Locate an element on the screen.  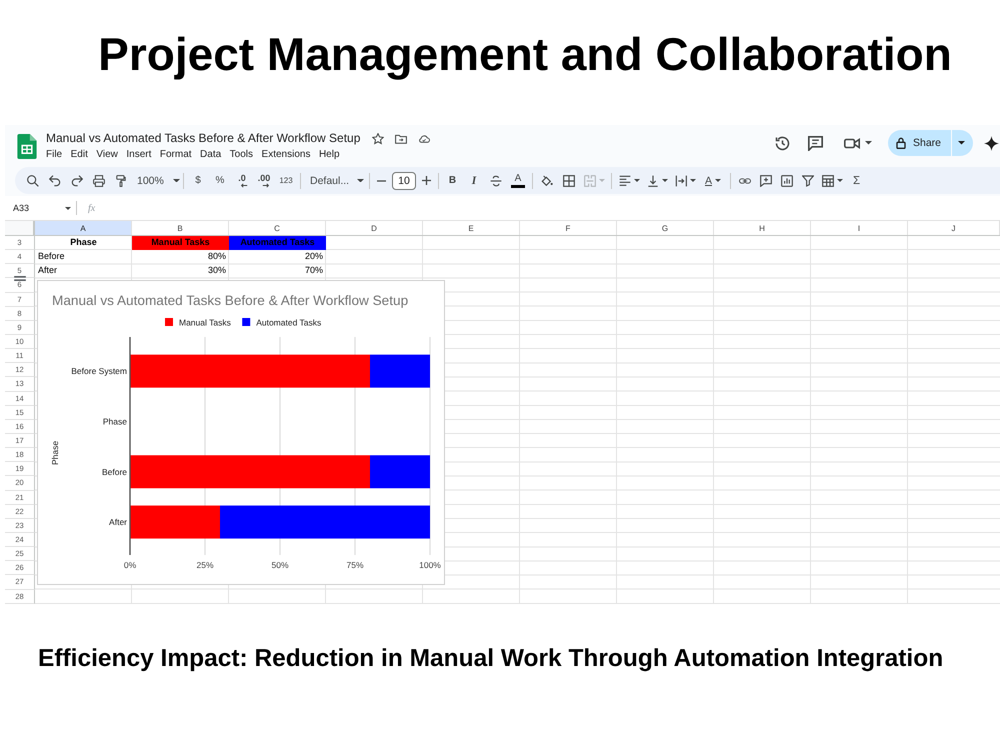
caption: Efficiency Impact: Reduction in Manual Work Through Automation Integration is located at coordinates (491, 659).